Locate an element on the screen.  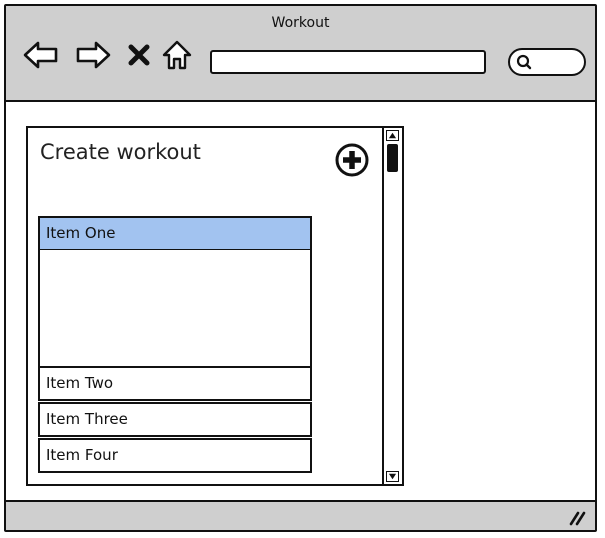
status-bar is located at coordinates (300, 515).